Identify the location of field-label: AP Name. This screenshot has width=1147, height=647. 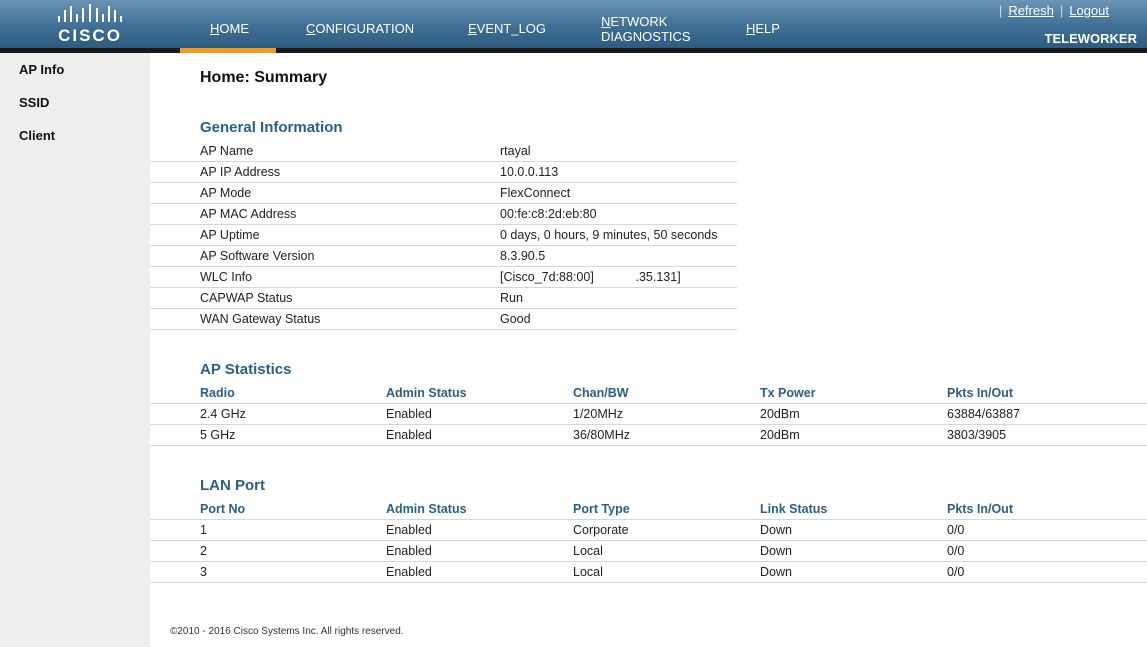
(227, 151).